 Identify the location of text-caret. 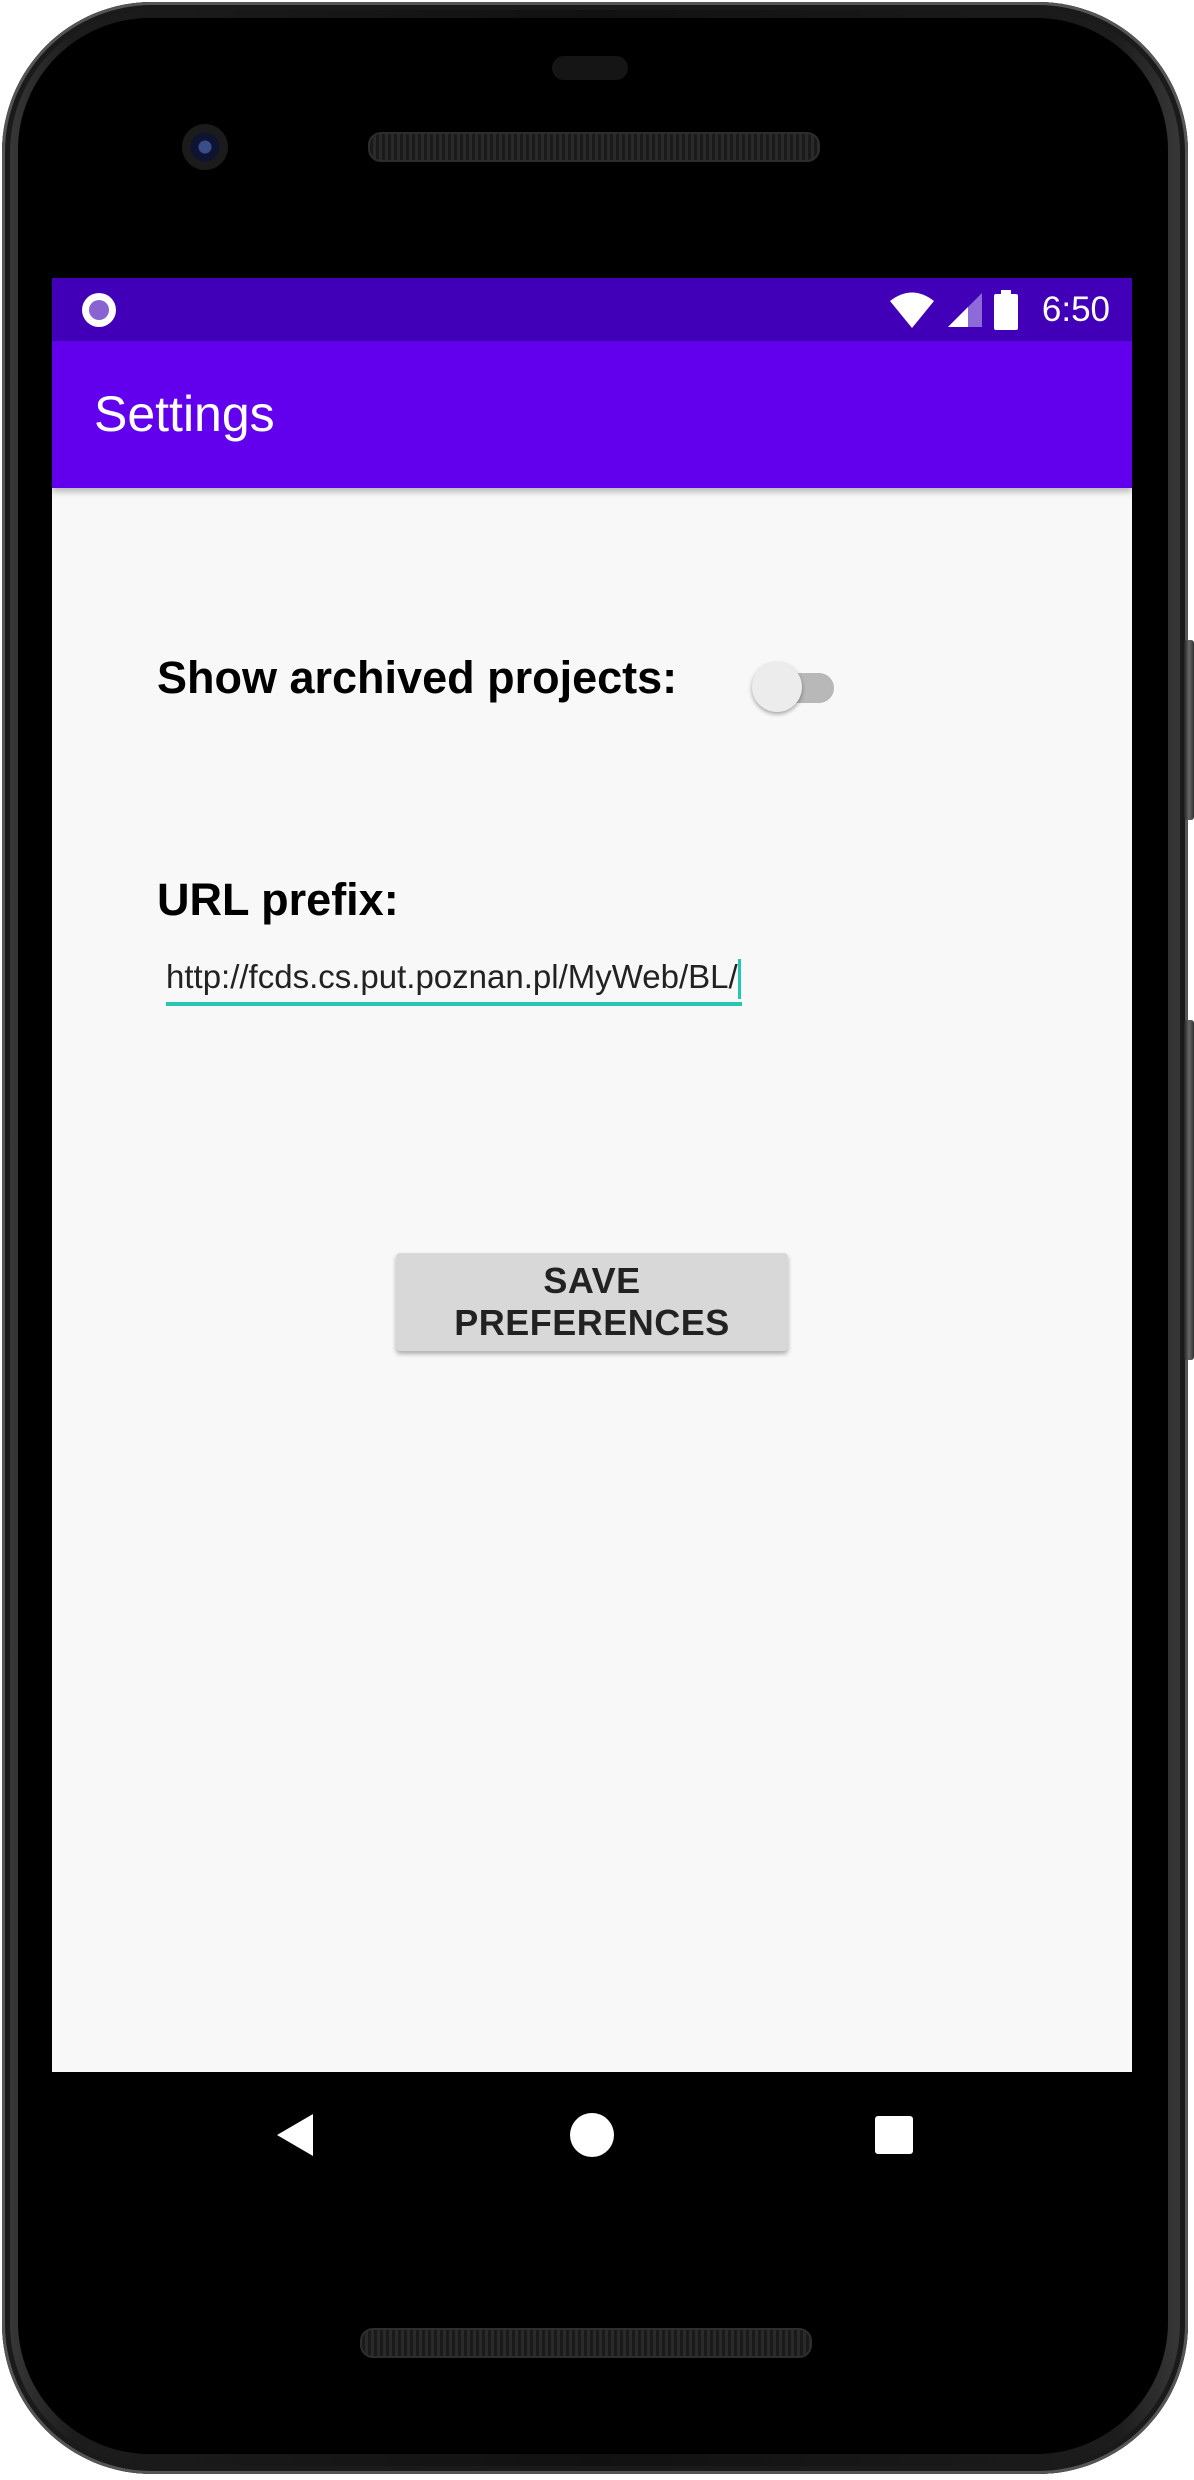
(739, 979).